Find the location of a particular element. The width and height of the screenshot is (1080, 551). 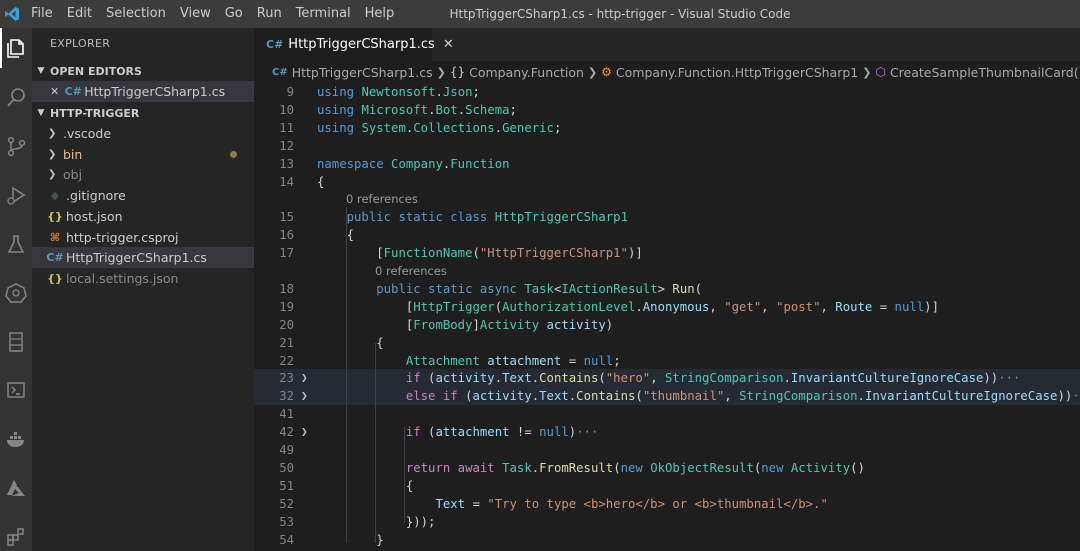

line-number: 51 is located at coordinates (286, 485).